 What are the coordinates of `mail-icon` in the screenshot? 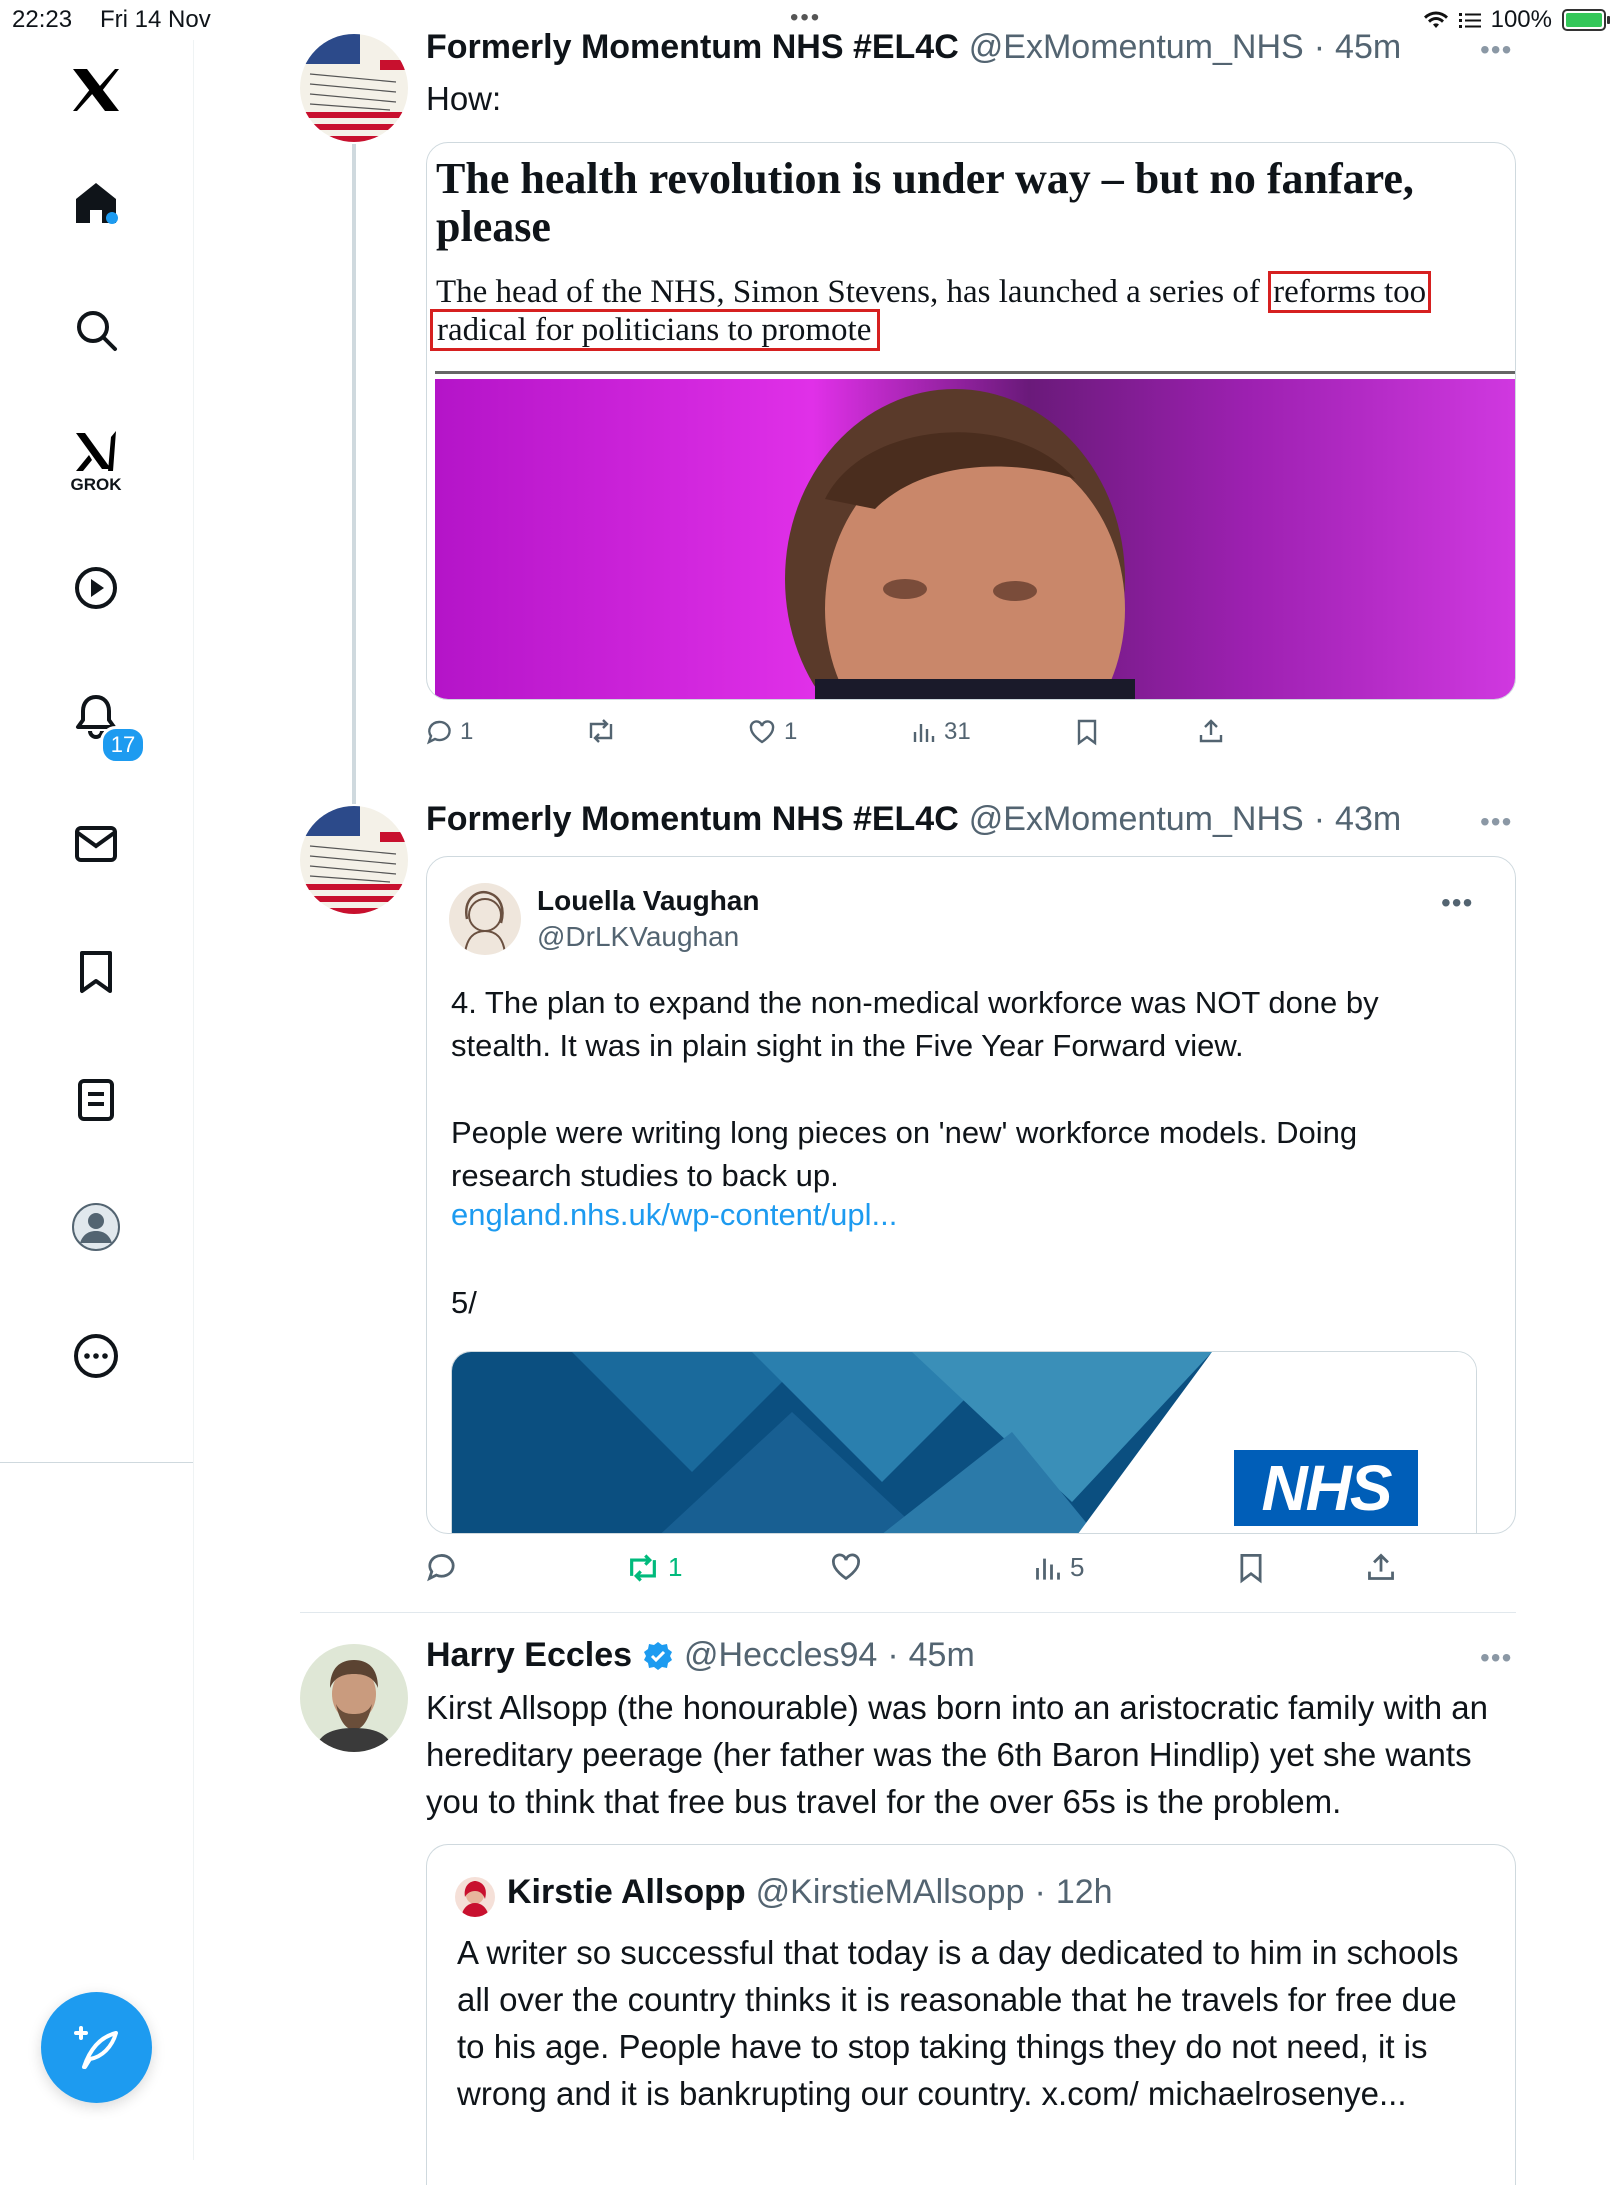 It's located at (96, 844).